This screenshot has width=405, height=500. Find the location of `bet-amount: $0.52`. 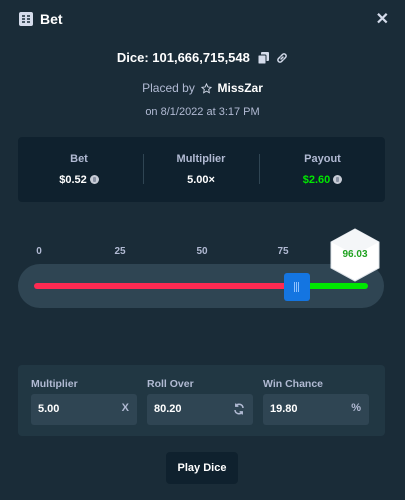

bet-amount: $0.52 is located at coordinates (79, 180).